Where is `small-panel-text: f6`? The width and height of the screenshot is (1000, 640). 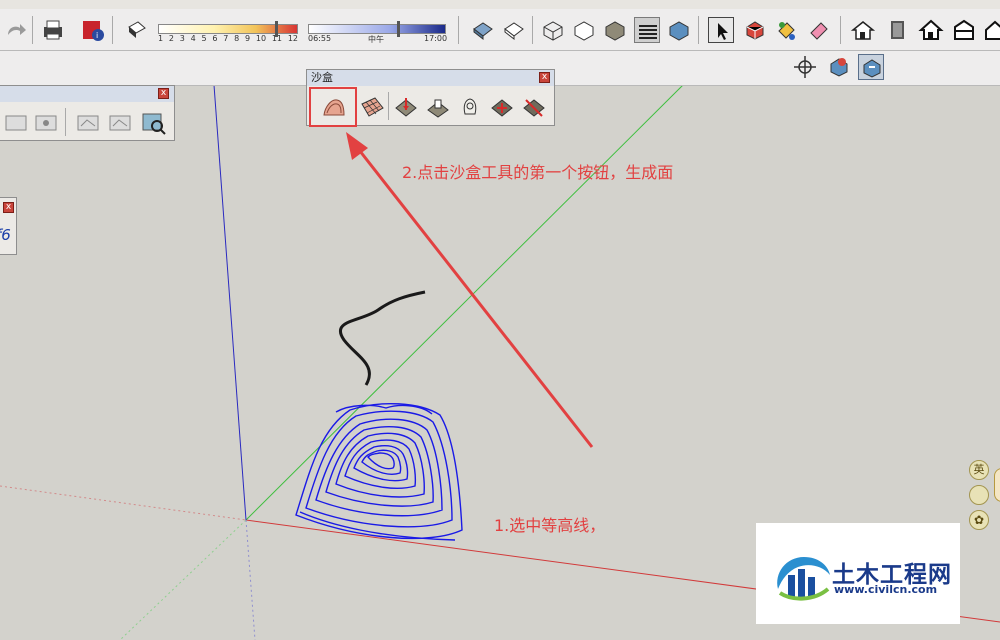 small-panel-text: f6 is located at coordinates (5, 235).